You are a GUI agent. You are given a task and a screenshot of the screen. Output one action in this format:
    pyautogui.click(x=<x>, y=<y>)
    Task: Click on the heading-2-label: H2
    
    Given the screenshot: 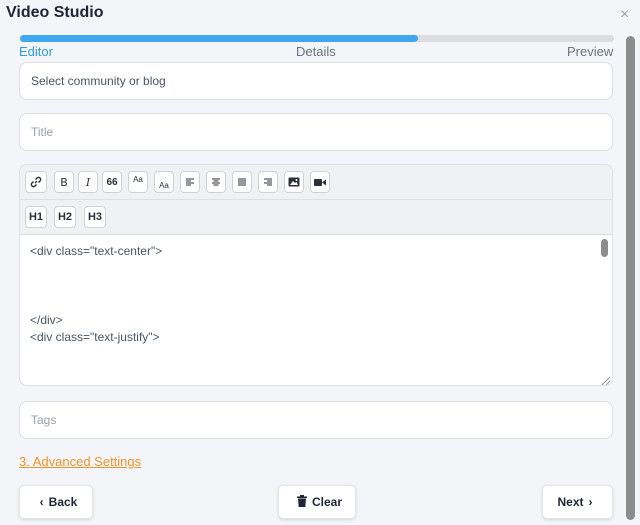 What is the action you would take?
    pyautogui.click(x=65, y=217)
    